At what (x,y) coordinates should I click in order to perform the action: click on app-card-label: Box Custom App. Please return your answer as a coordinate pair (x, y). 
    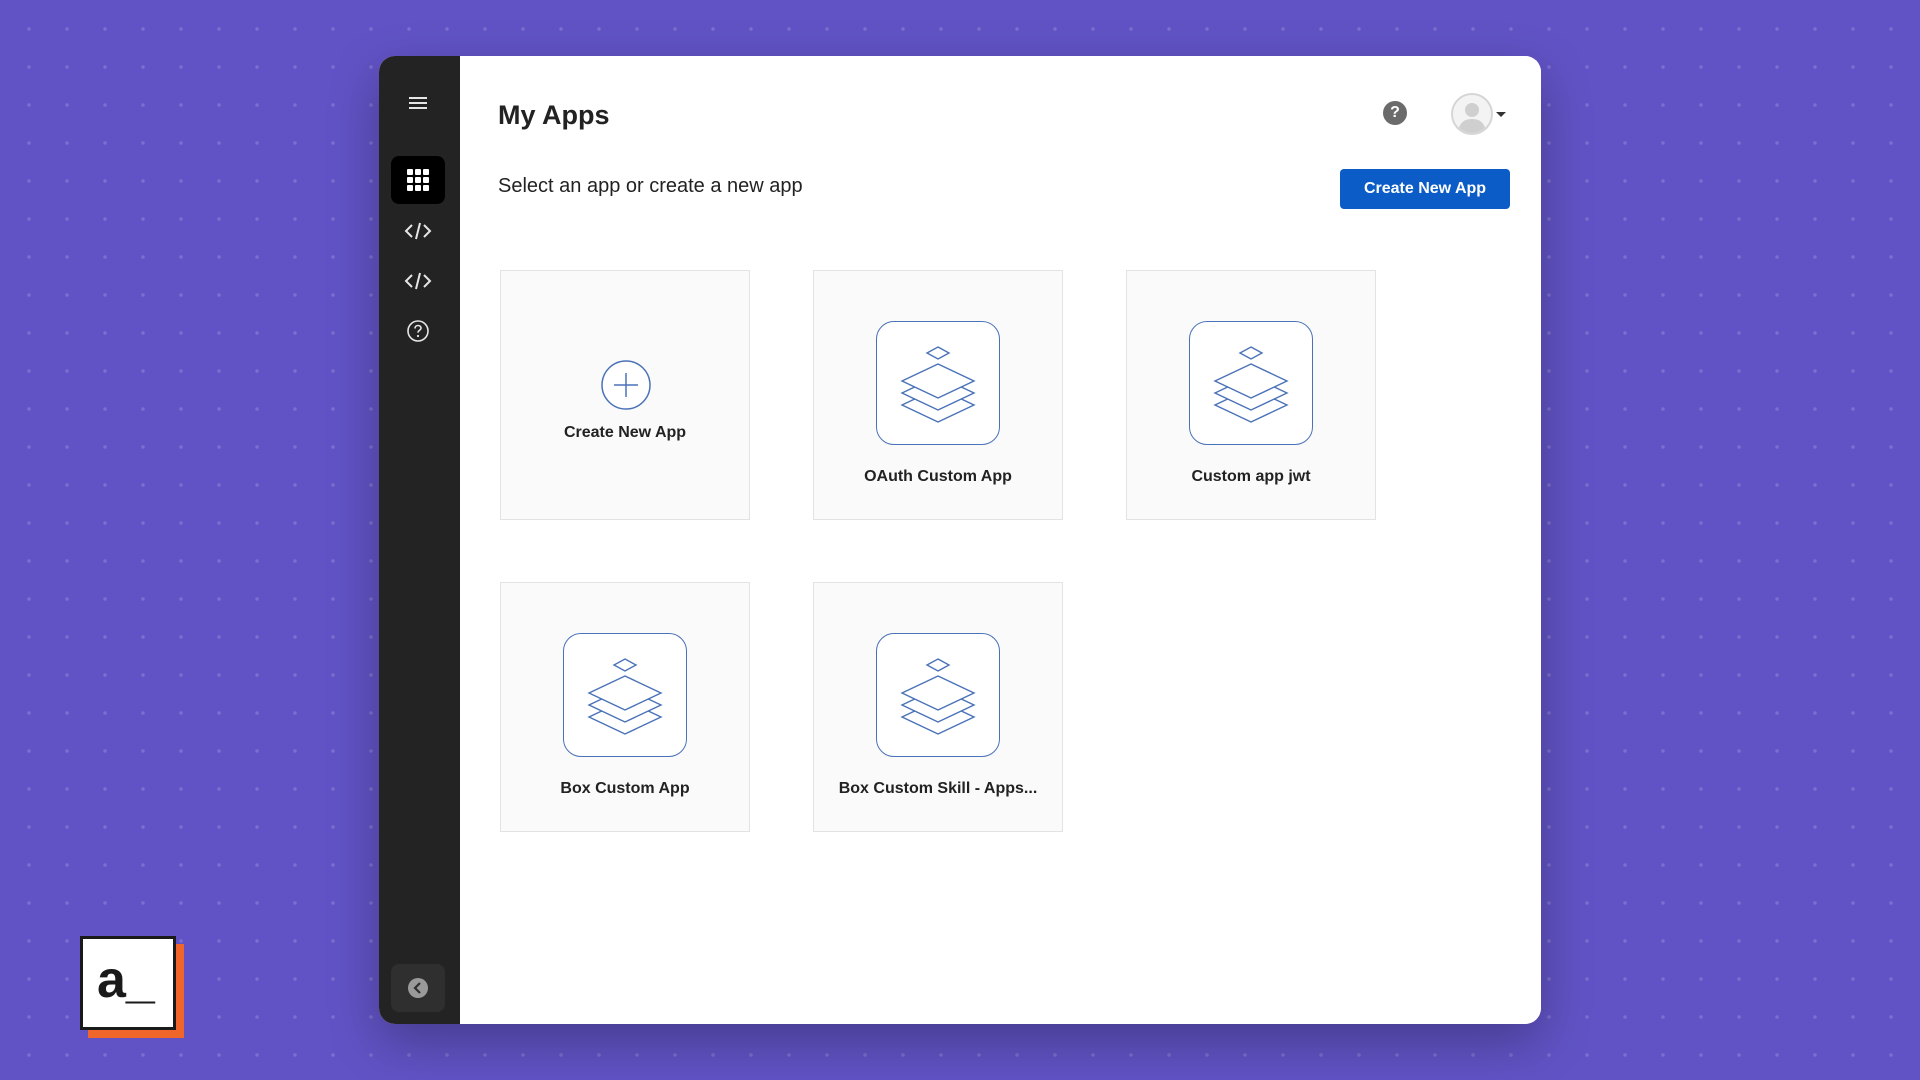
    Looking at the image, I should click on (625, 788).